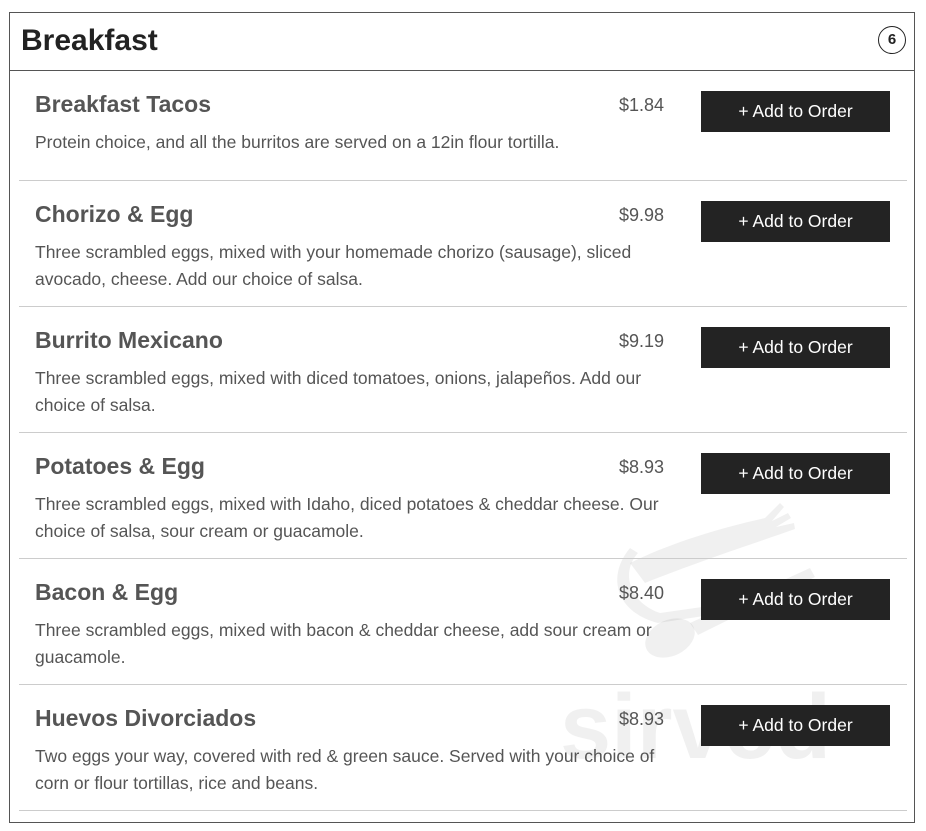 The width and height of the screenshot is (926, 831). Describe the element at coordinates (642, 341) in the screenshot. I see `item-price: $9.19` at that location.